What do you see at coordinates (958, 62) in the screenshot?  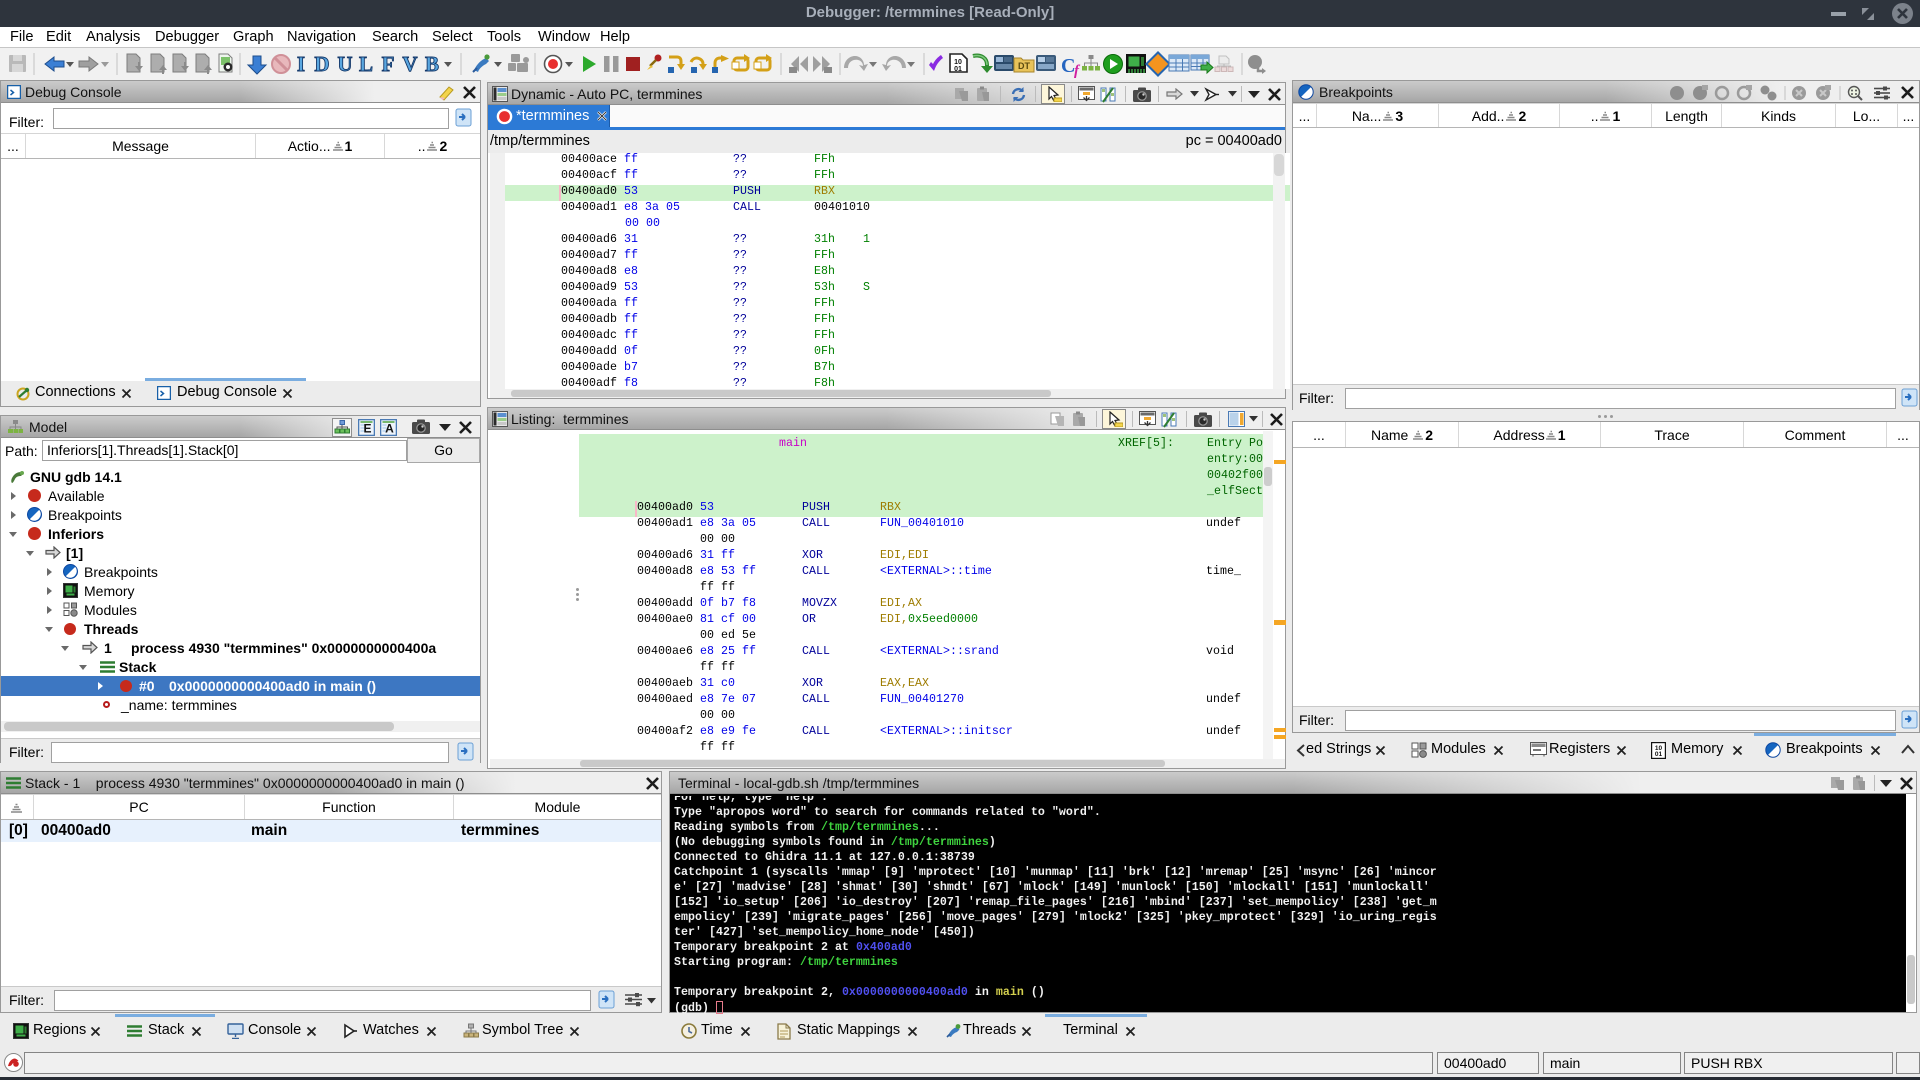 I see `svg-text: 10` at bounding box center [958, 62].